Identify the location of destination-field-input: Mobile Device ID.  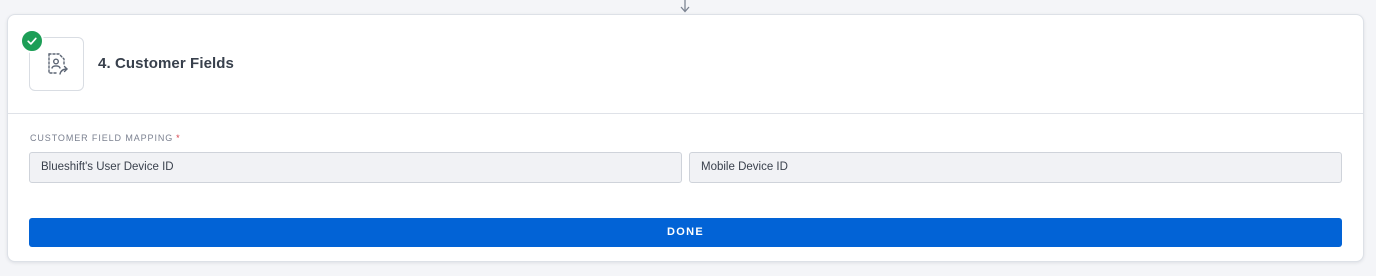
(1015, 167).